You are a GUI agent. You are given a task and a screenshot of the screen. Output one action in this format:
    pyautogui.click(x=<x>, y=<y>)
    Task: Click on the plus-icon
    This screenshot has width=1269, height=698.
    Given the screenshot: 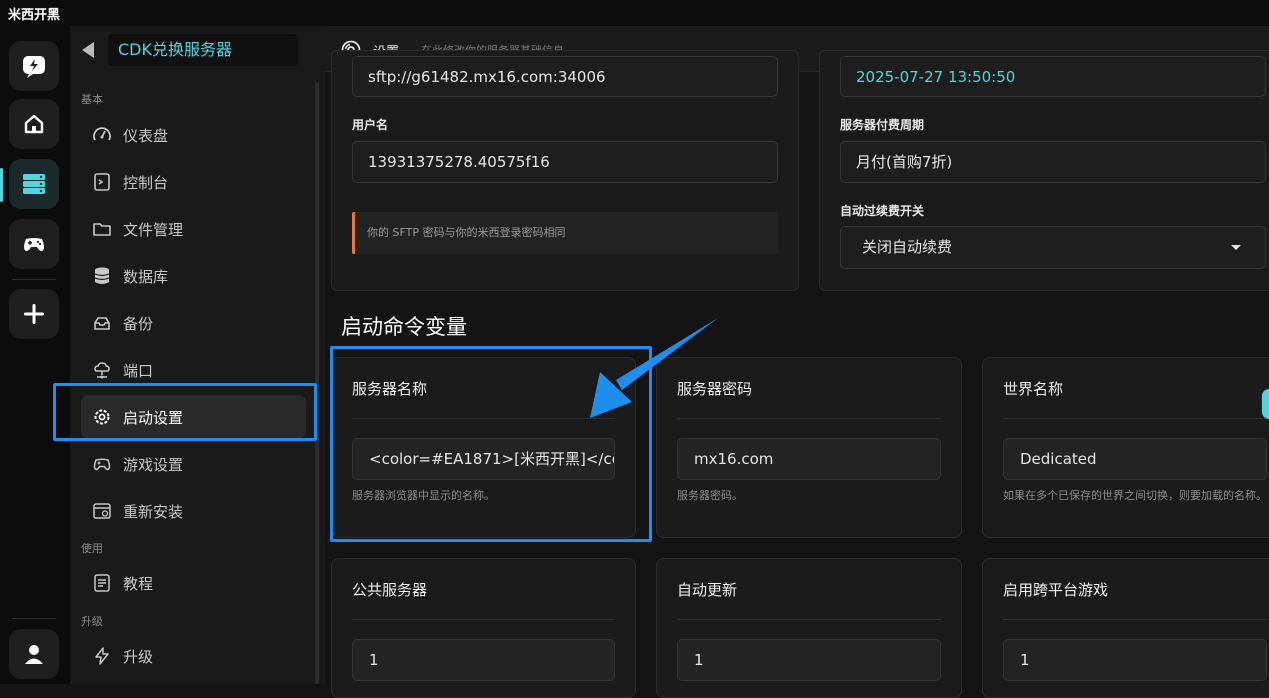 What is the action you would take?
    pyautogui.click(x=34, y=314)
    